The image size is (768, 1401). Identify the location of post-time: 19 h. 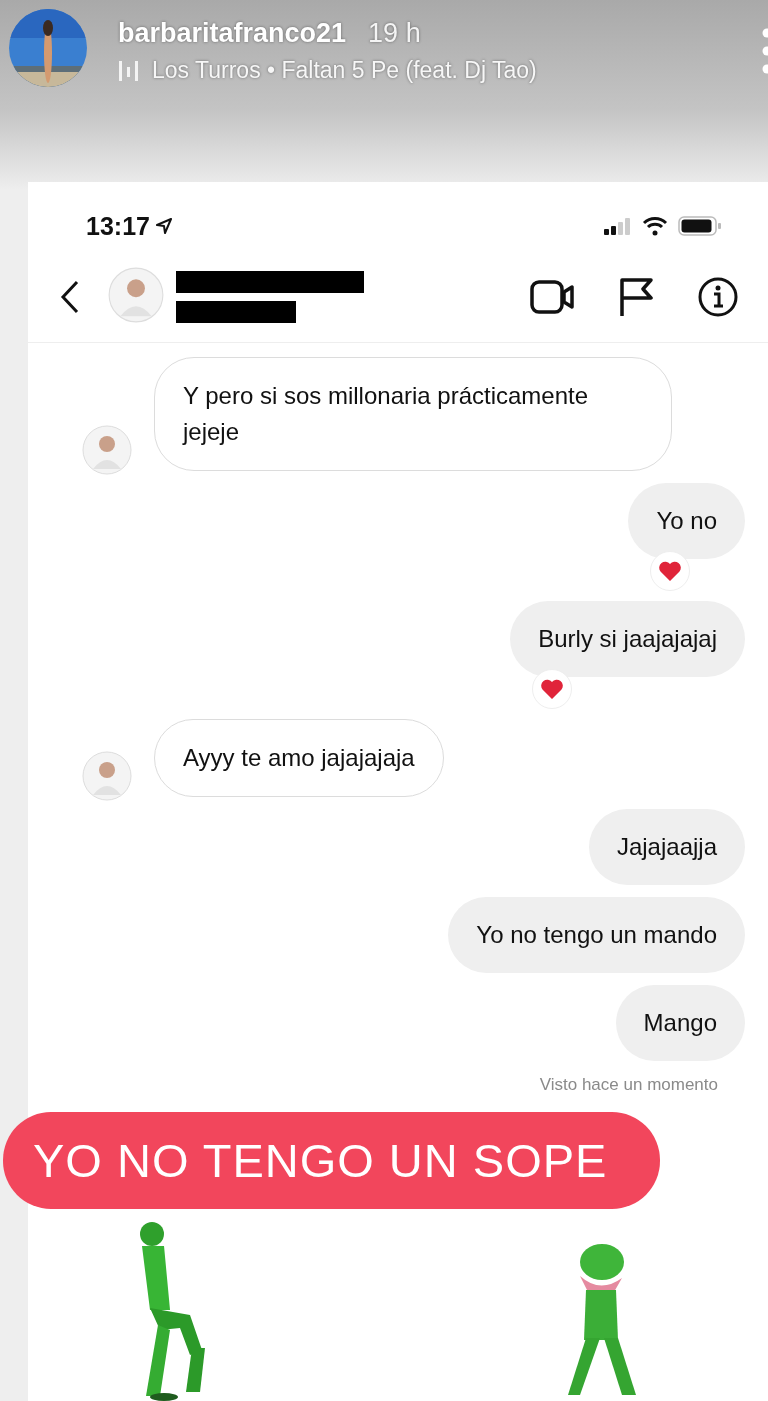
(394, 33).